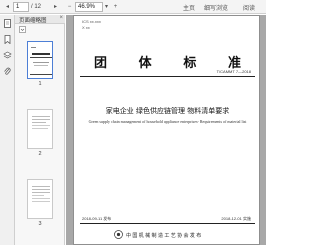 Image resolution: width=320 pixels, height=245 pixels. What do you see at coordinates (7, 71) in the screenshot?
I see `attachment-icon` at bounding box center [7, 71].